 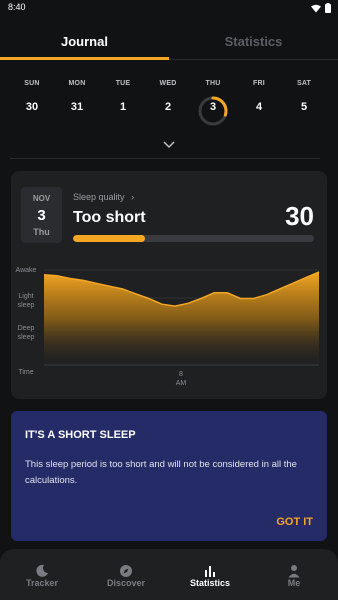 I want to click on day-name: FRI, so click(x=259, y=83).